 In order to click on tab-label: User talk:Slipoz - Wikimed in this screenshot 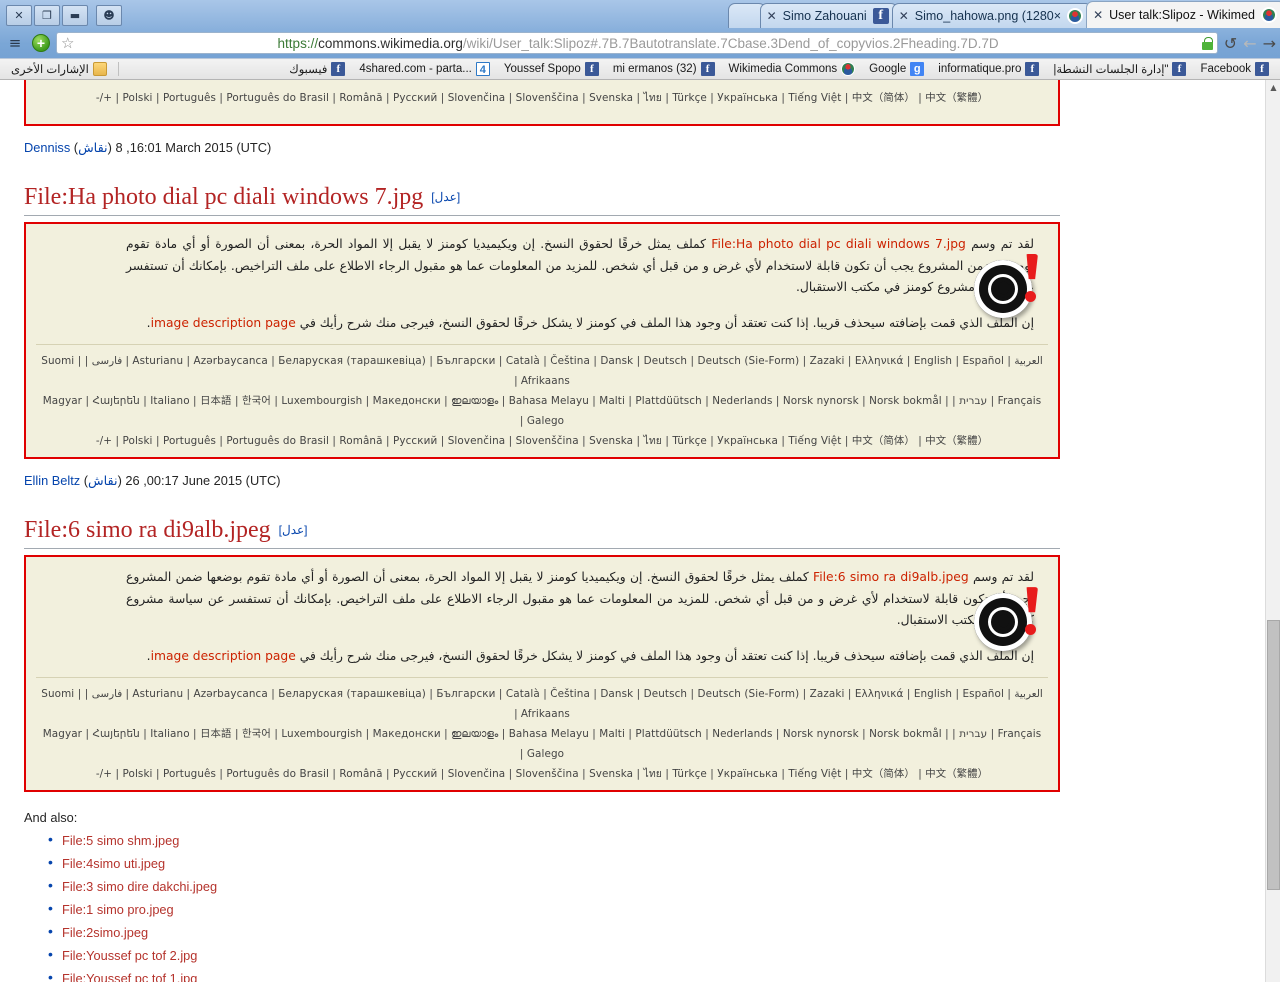, I will do `click(1182, 15)`.